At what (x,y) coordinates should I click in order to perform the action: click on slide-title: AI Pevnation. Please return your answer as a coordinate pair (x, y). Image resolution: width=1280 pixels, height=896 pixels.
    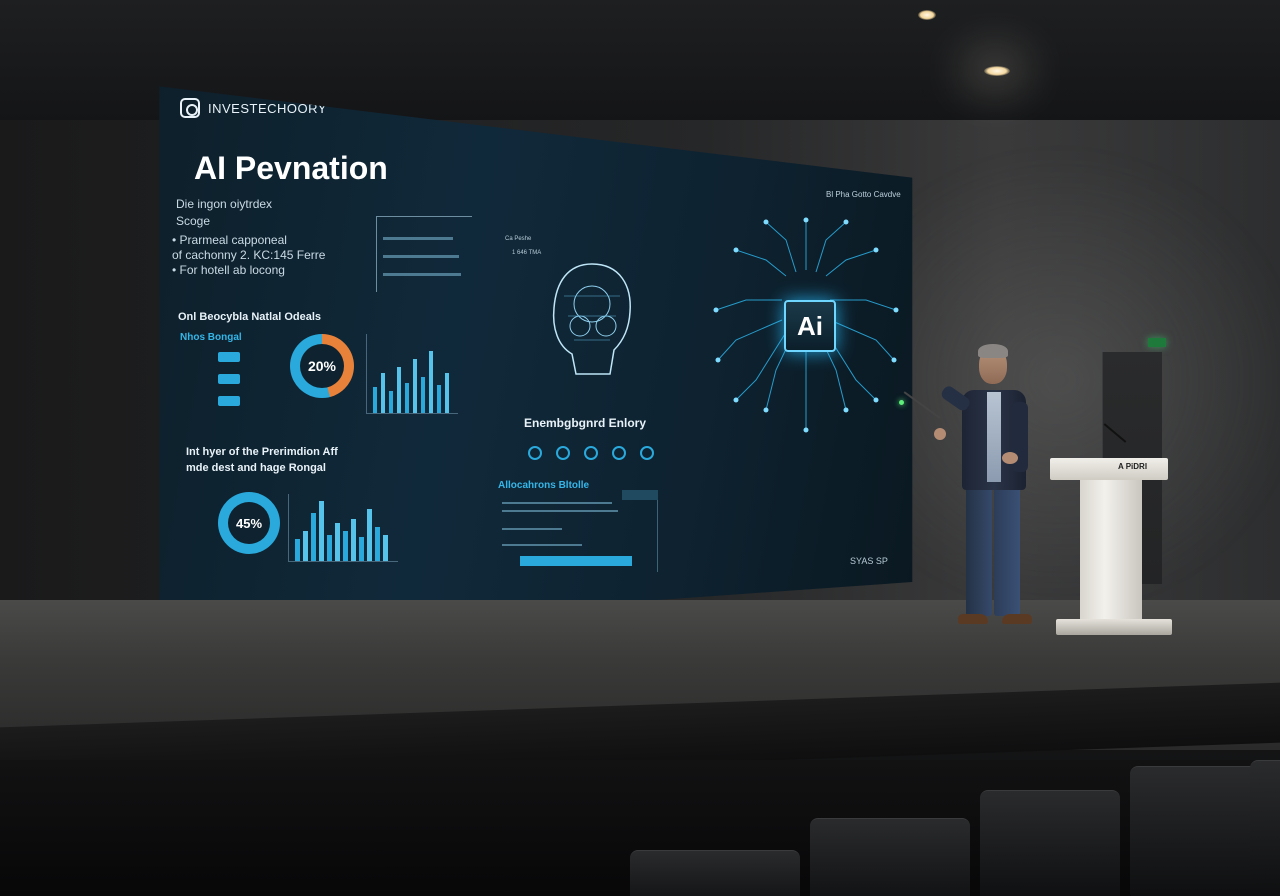
    Looking at the image, I should click on (291, 168).